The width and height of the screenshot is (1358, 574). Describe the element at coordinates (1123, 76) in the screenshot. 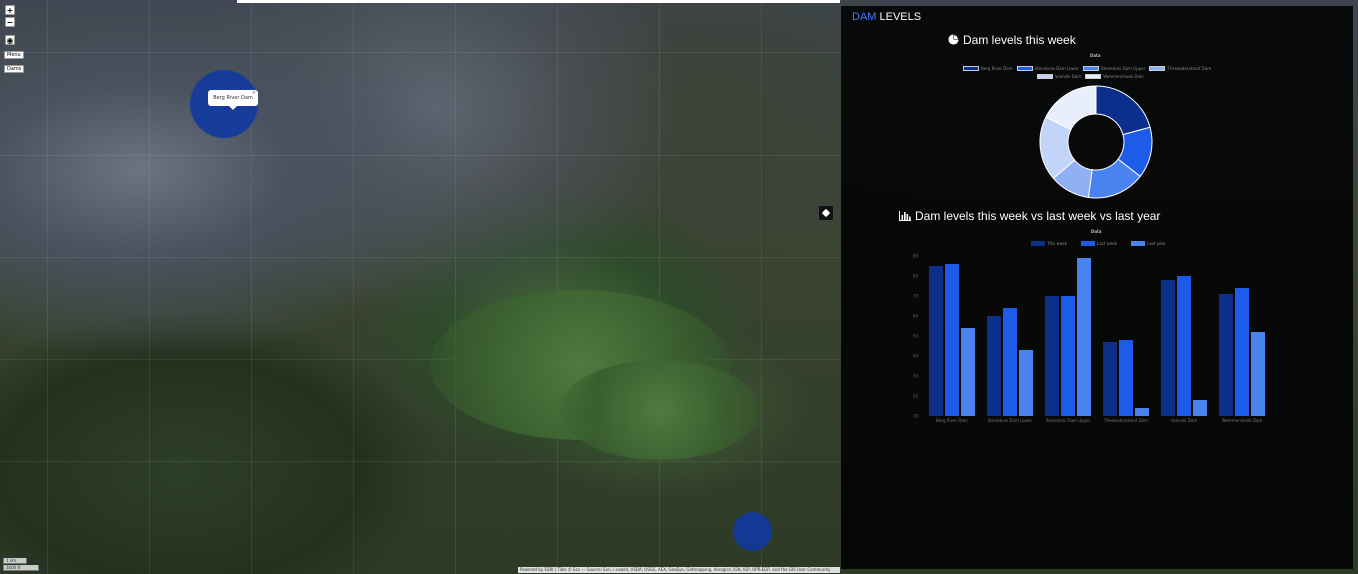

I see `legend-label: Wemmershoek Dam` at that location.